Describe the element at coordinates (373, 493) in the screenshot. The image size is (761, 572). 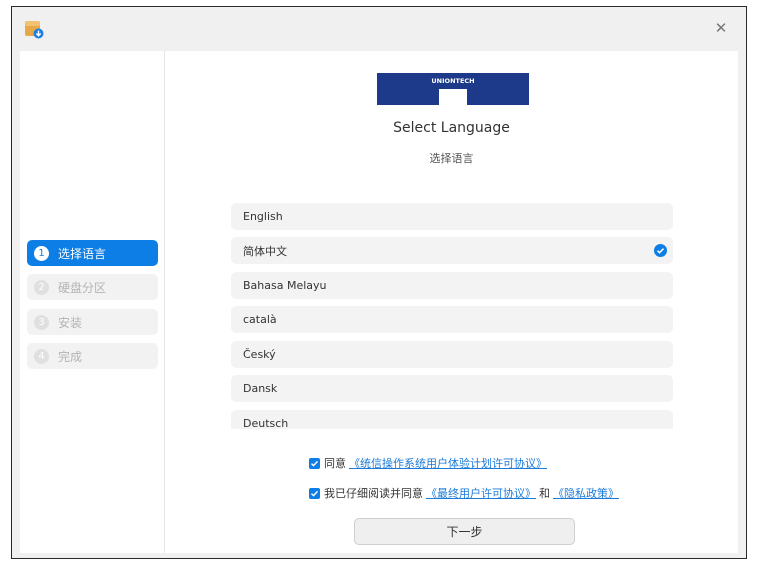
I see `agreement-prefix: 我已仔细阅读并同意` at that location.